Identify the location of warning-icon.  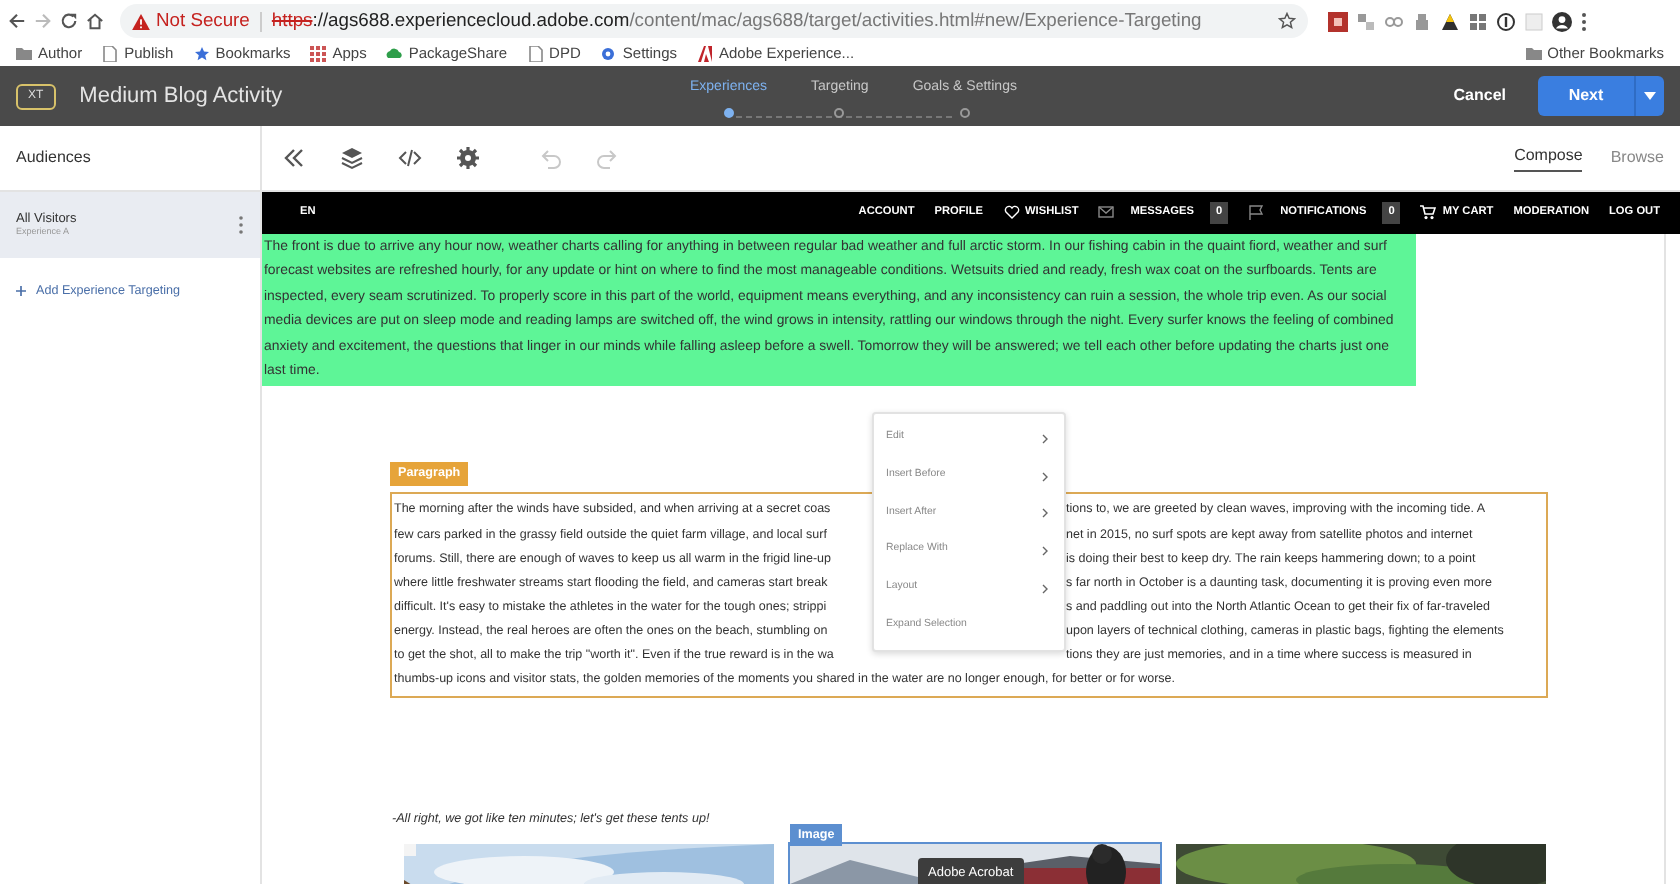
(141, 21).